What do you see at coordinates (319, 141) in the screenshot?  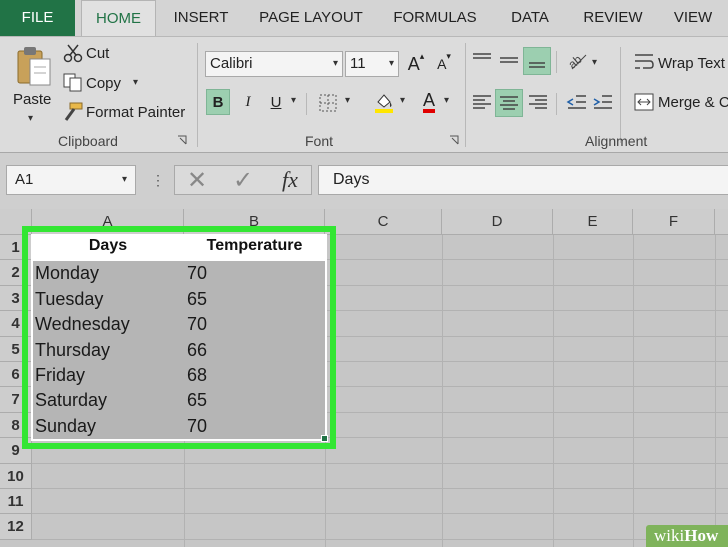 I see `font-group-label: Font` at bounding box center [319, 141].